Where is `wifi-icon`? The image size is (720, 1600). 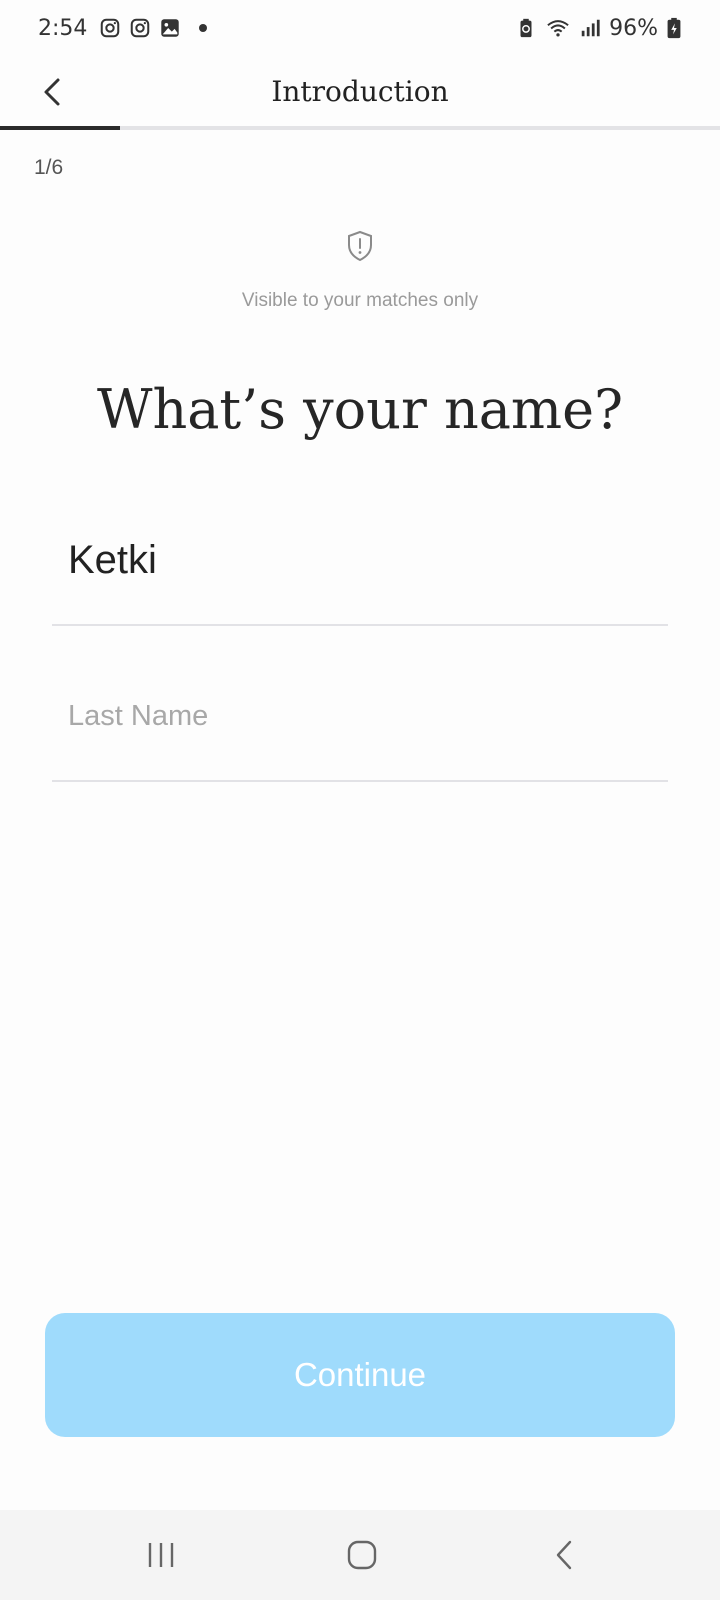 wifi-icon is located at coordinates (558, 28).